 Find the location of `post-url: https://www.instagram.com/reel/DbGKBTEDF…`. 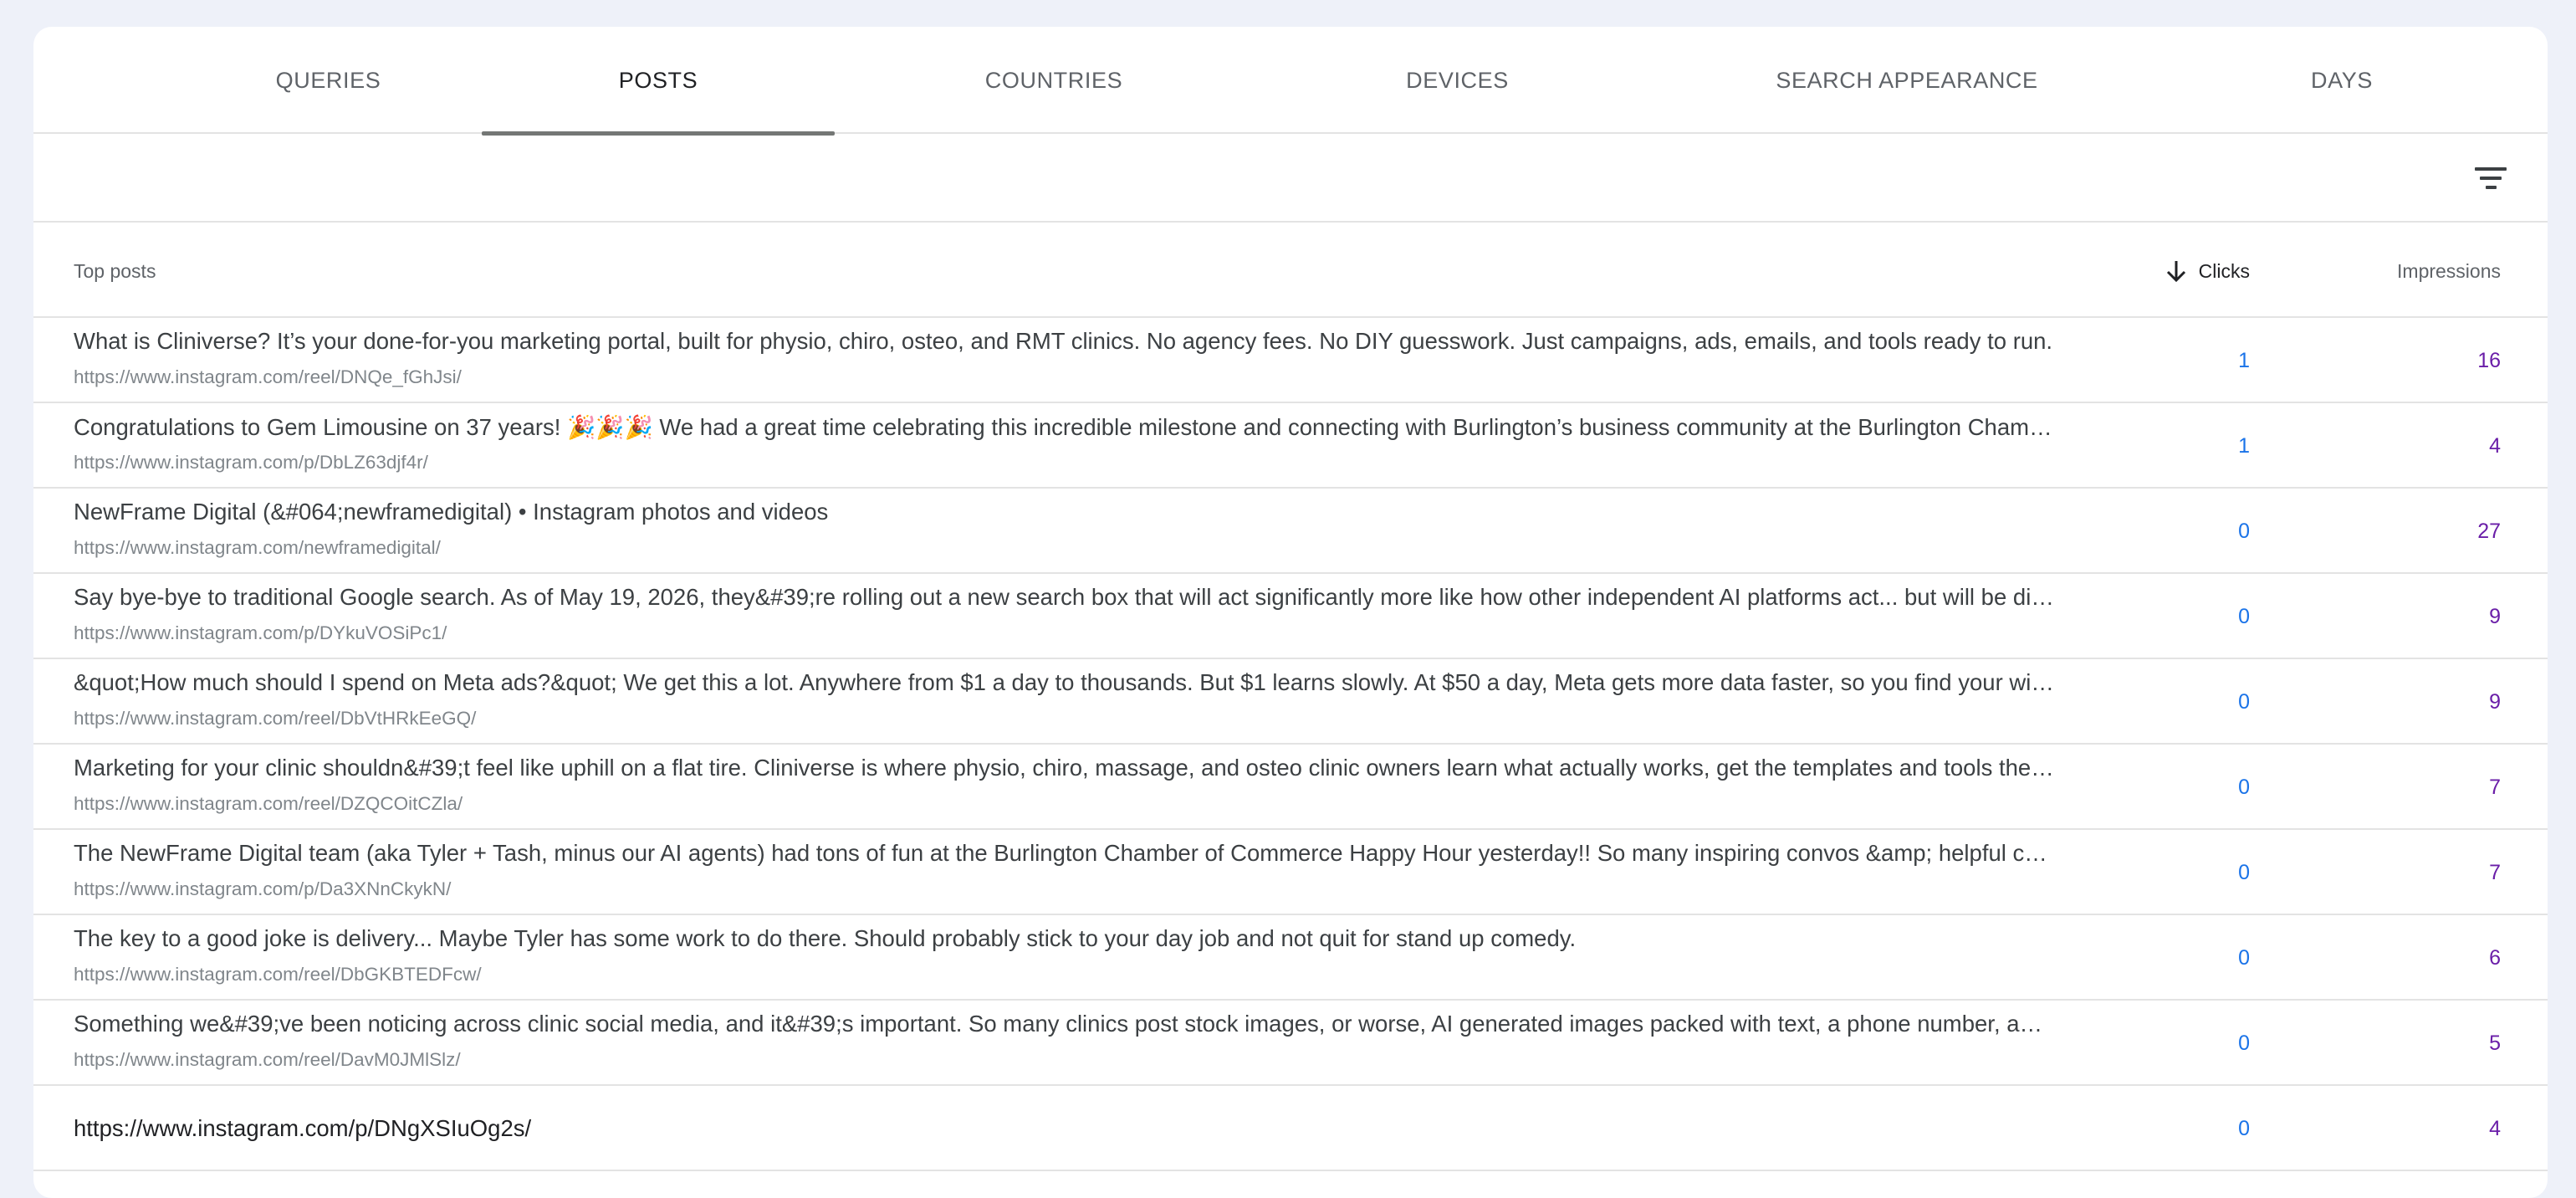

post-url: https://www.instagram.com/reel/DbGKBTEDF… is located at coordinates (1064, 975).